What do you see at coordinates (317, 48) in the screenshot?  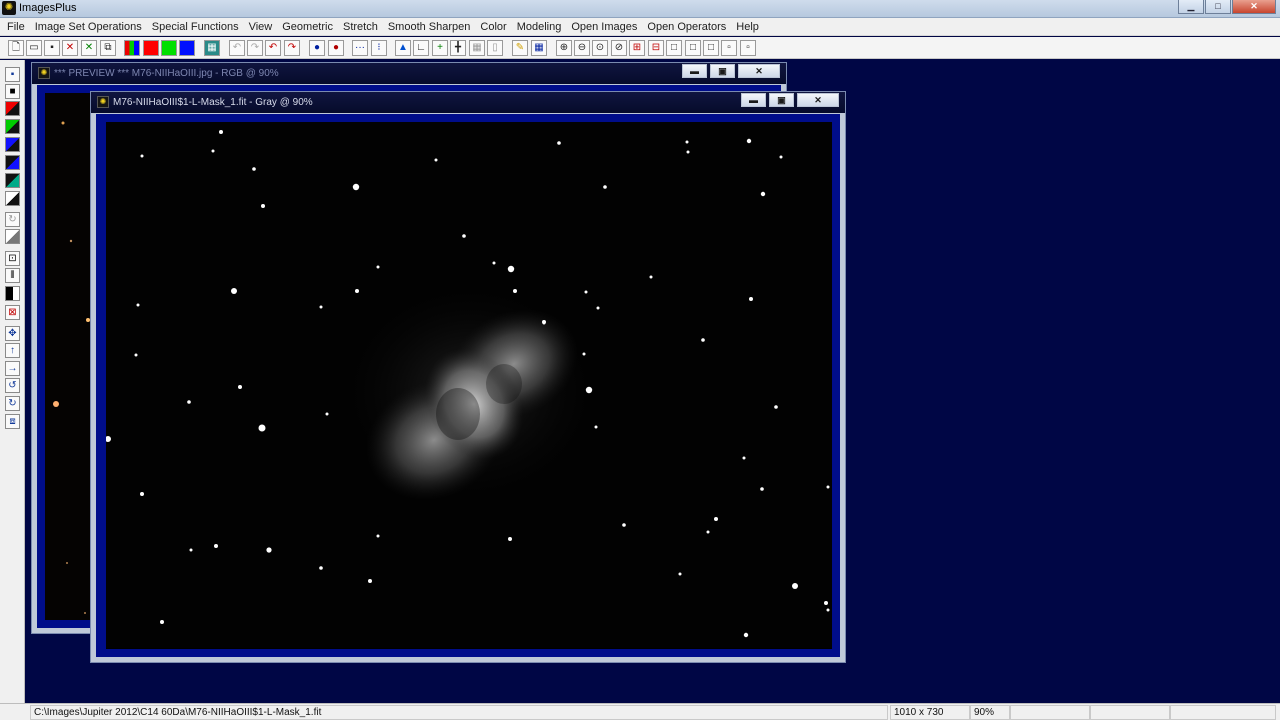 I see `record-icon: ●` at bounding box center [317, 48].